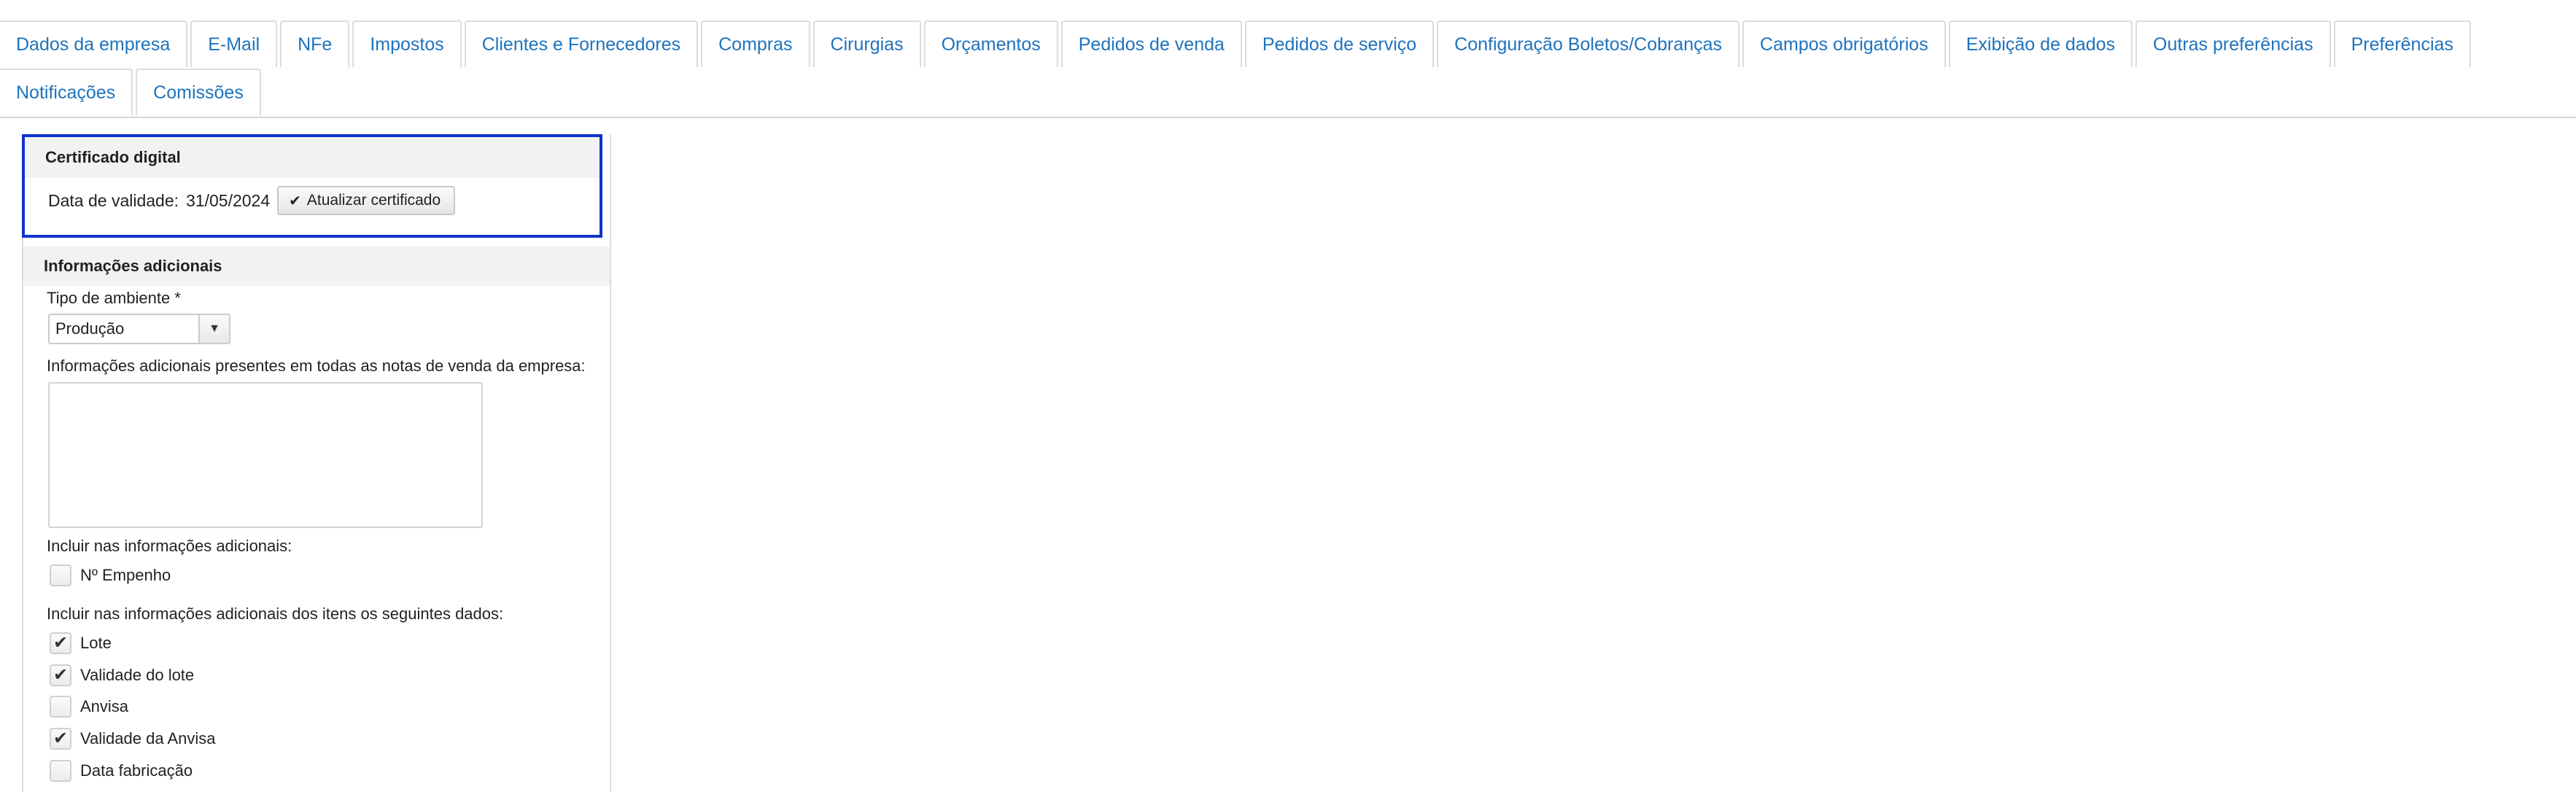  I want to click on checkbox-label: Anvisa, so click(105, 706).